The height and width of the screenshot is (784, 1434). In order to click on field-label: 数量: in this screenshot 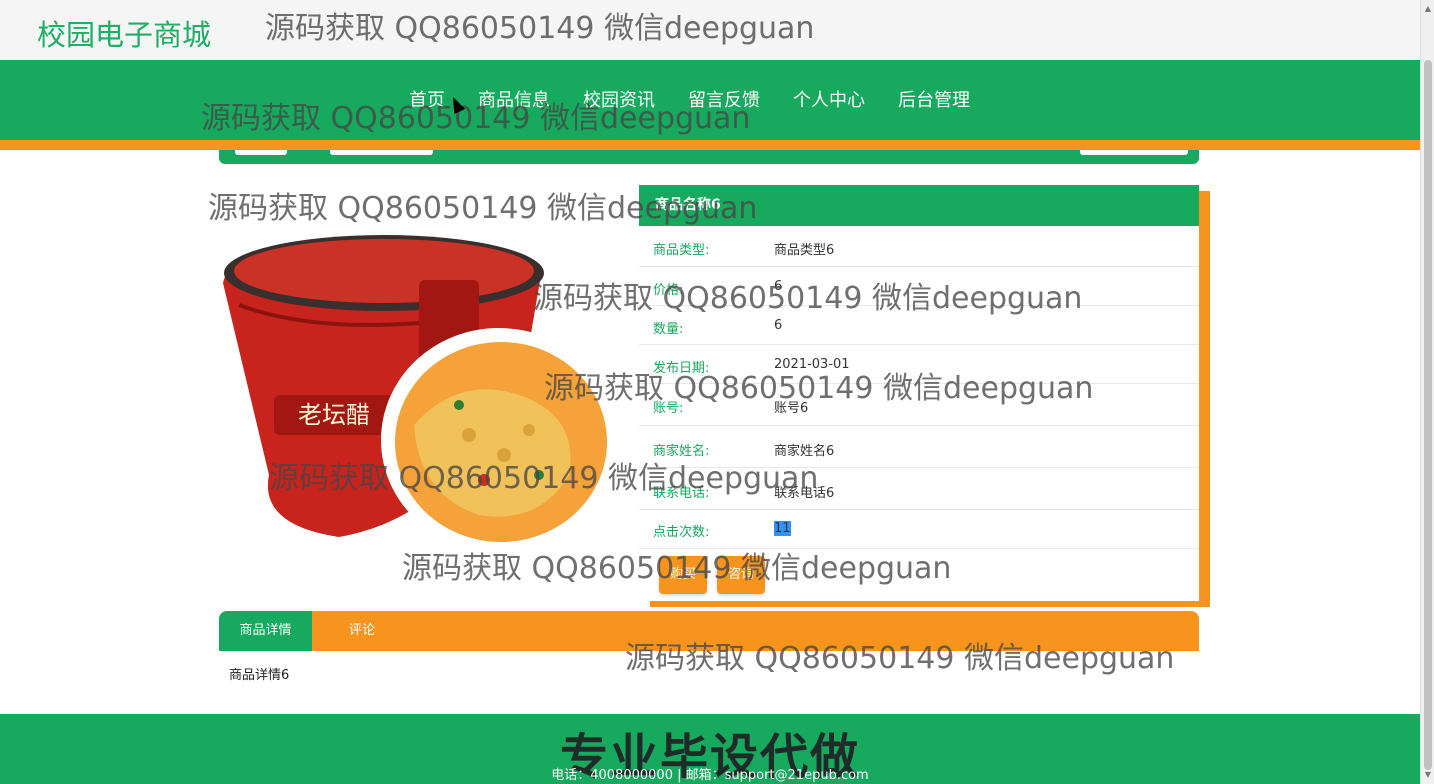, I will do `click(668, 329)`.